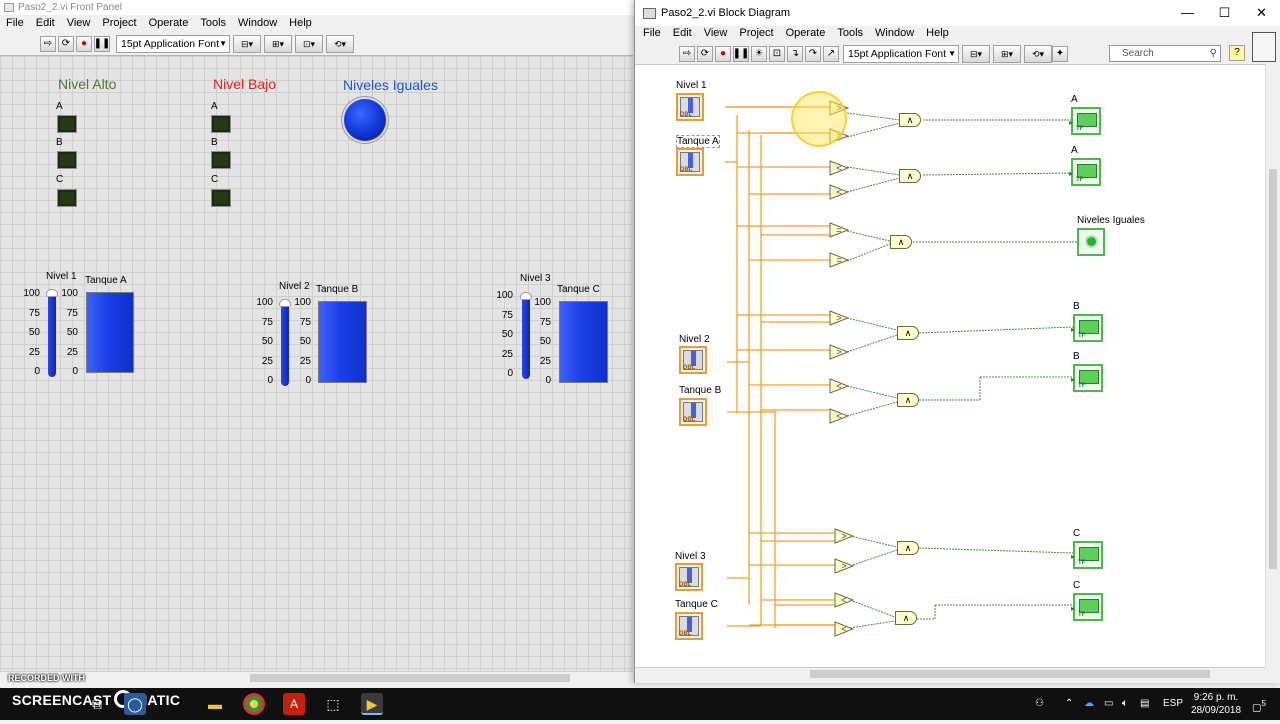 The height and width of the screenshot is (724, 1280). What do you see at coordinates (806, 33) in the screenshot?
I see `menu-operate: Operate` at bounding box center [806, 33].